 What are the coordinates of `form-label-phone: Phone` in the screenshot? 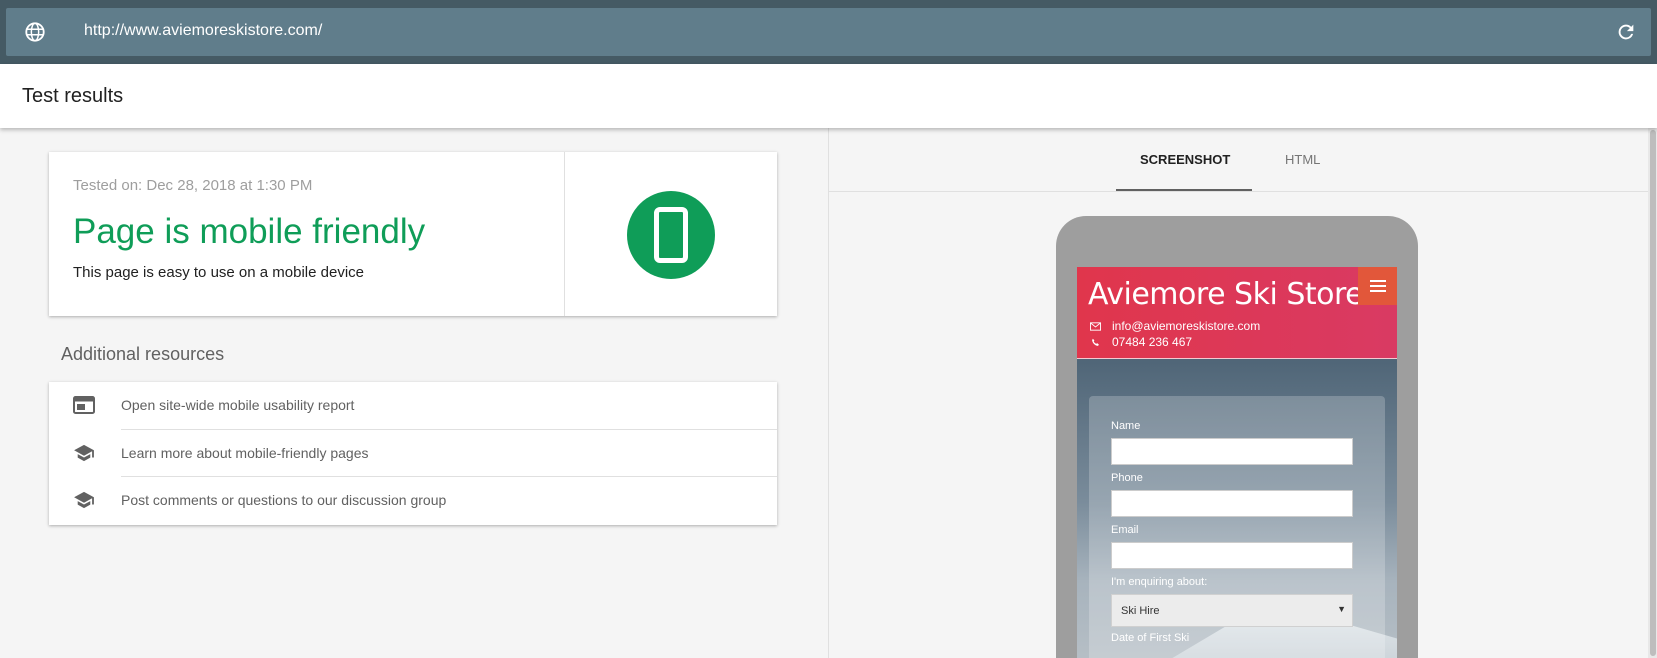 It's located at (1127, 478).